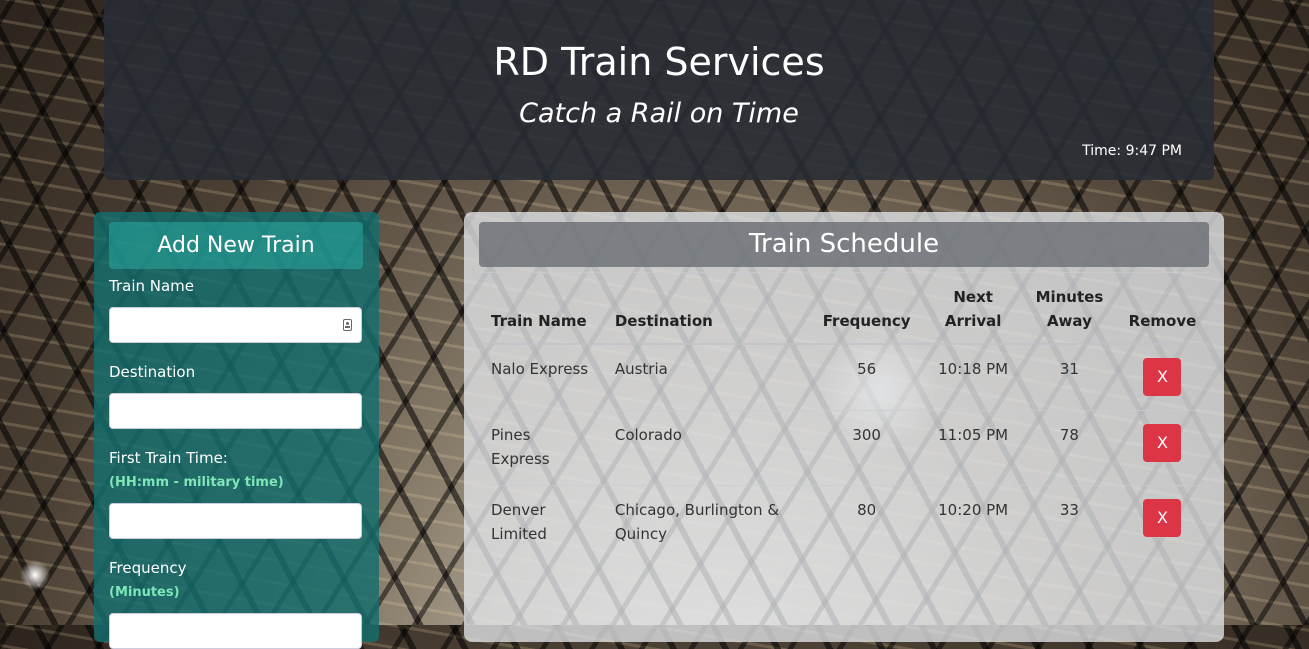 This screenshot has width=1309, height=649. What do you see at coordinates (347, 325) in the screenshot?
I see `contact-card-icon` at bounding box center [347, 325].